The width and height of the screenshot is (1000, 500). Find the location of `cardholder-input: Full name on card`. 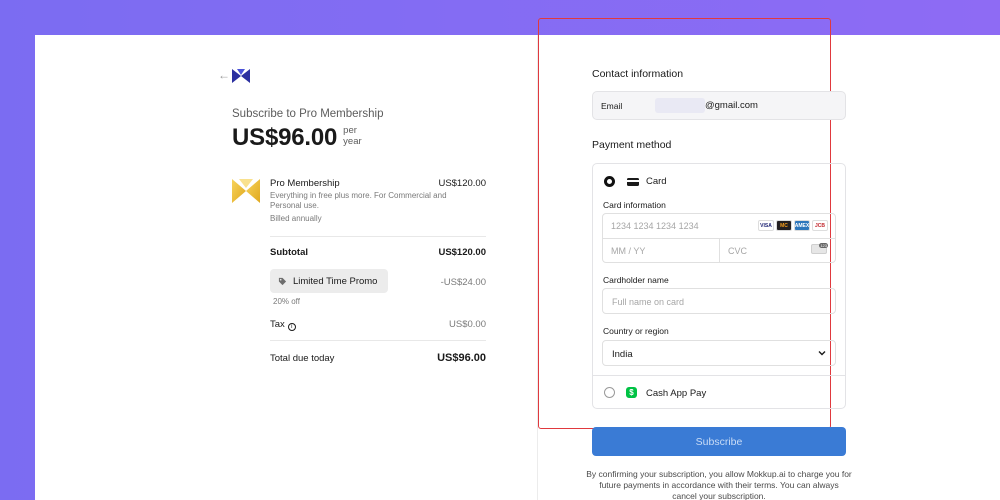

cardholder-input: Full name on card is located at coordinates (719, 301).